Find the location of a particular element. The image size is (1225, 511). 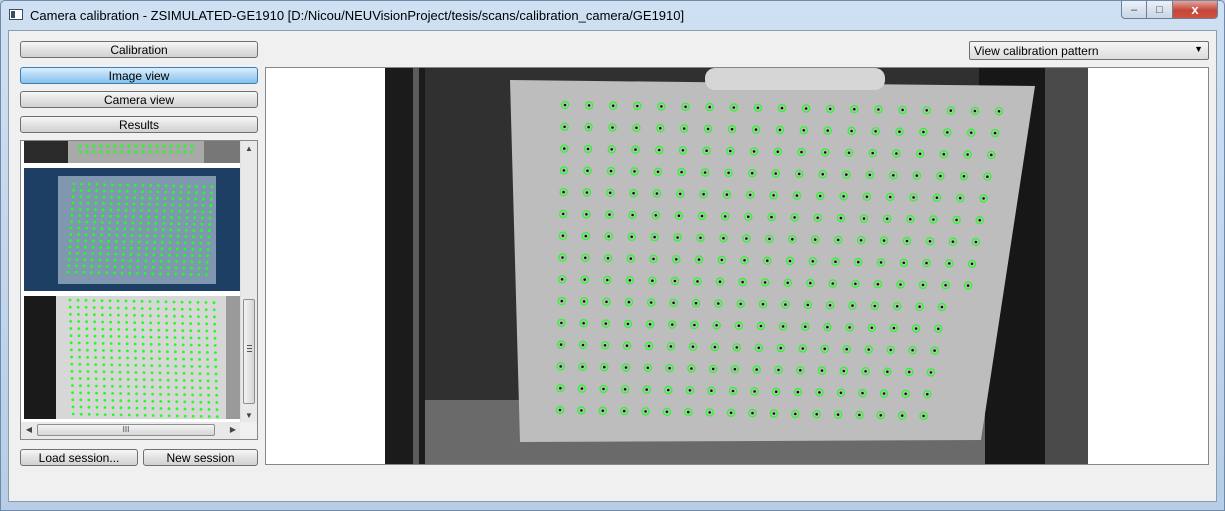

view-mode-select: View calibration pattern ▼ is located at coordinates (1089, 50).